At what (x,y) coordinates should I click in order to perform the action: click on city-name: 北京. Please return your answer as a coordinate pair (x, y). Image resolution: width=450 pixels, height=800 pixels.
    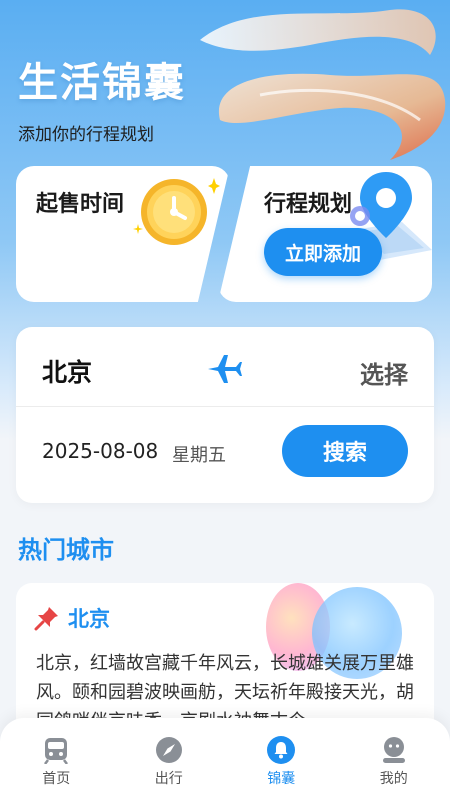
    Looking at the image, I should click on (89, 619).